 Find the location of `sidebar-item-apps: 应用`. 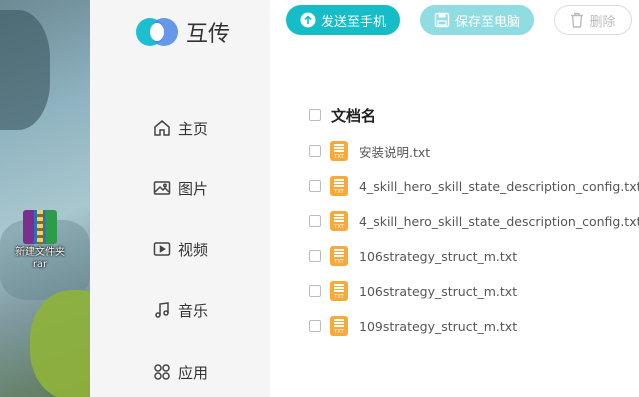

sidebar-item-apps: 应用 is located at coordinates (180, 372).